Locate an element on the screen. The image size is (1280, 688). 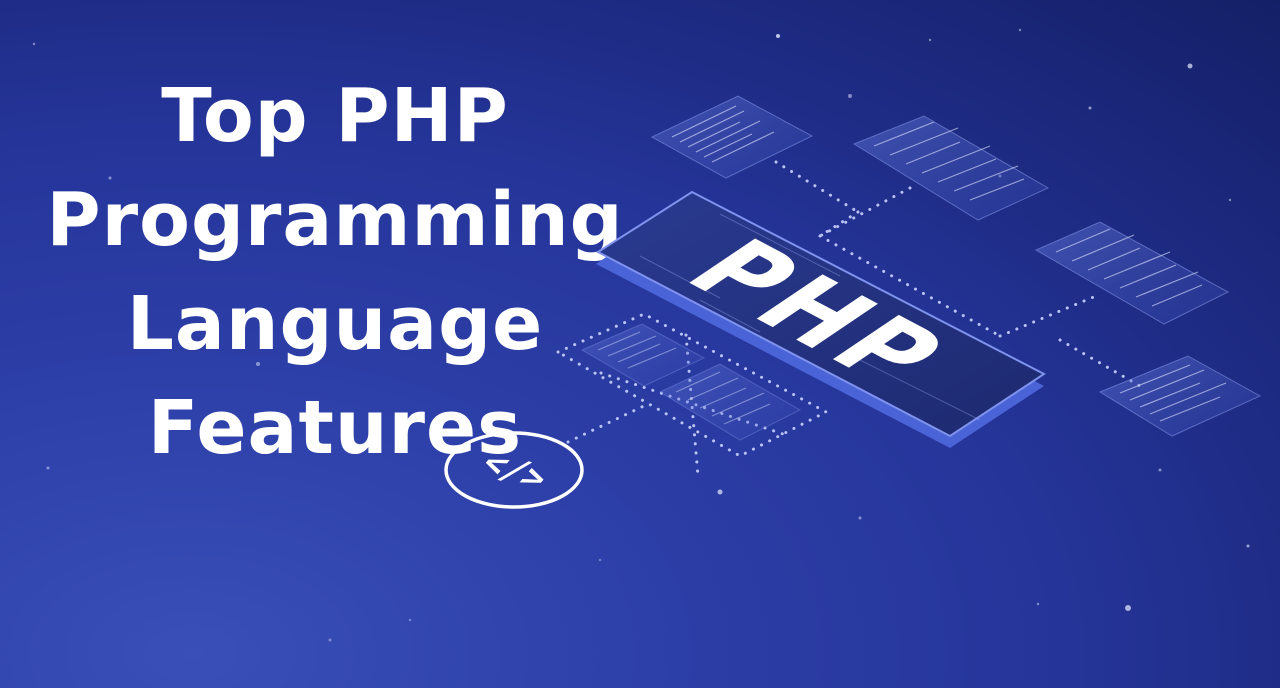
code-brackets-icon: </> is located at coordinates (515, 470).